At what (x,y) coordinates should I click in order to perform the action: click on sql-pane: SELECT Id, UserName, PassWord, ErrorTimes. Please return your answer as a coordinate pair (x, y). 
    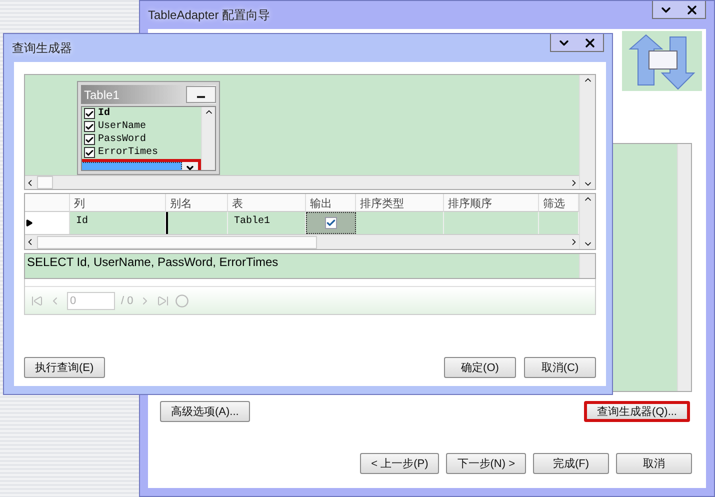
    Looking at the image, I should click on (302, 266).